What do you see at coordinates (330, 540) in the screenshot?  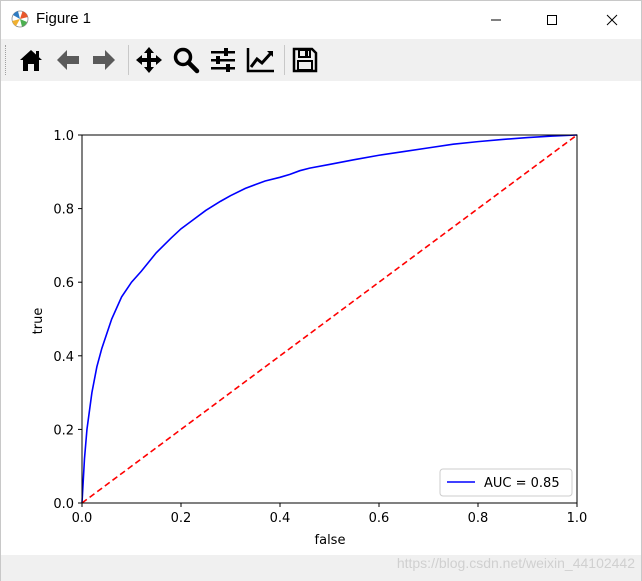 I see `x-axis-label: false` at bounding box center [330, 540].